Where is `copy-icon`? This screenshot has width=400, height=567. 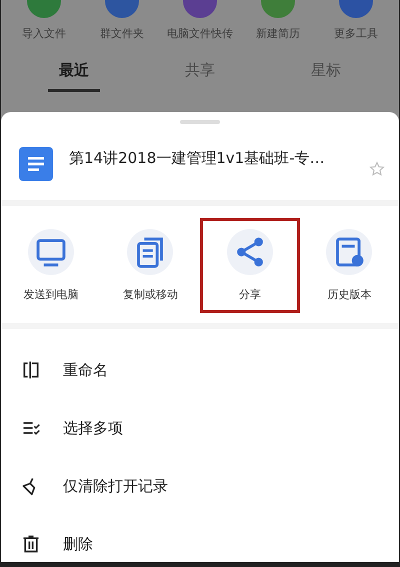
copy-icon is located at coordinates (150, 252).